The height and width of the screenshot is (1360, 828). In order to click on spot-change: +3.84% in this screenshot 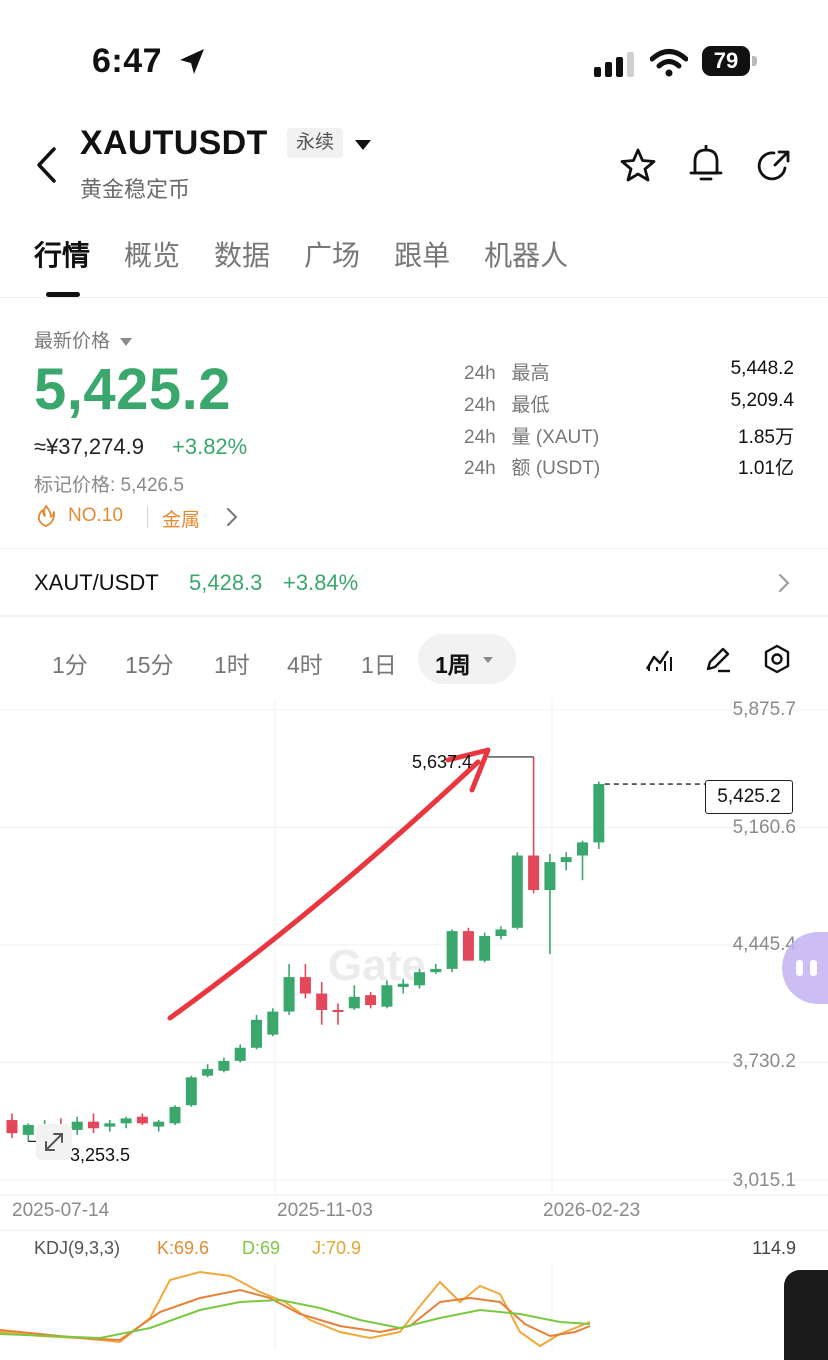, I will do `click(321, 582)`.